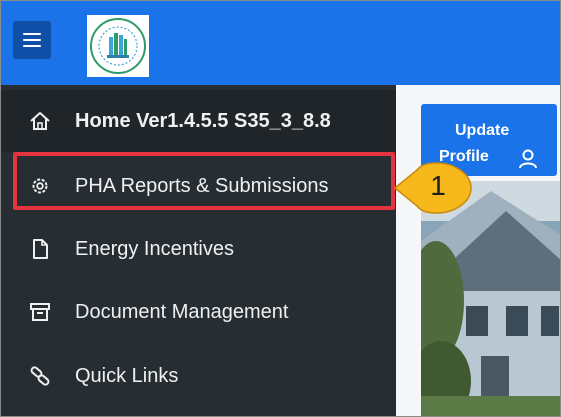 The width and height of the screenshot is (561, 417). I want to click on sidebar-item-label: Document Management, so click(182, 312).